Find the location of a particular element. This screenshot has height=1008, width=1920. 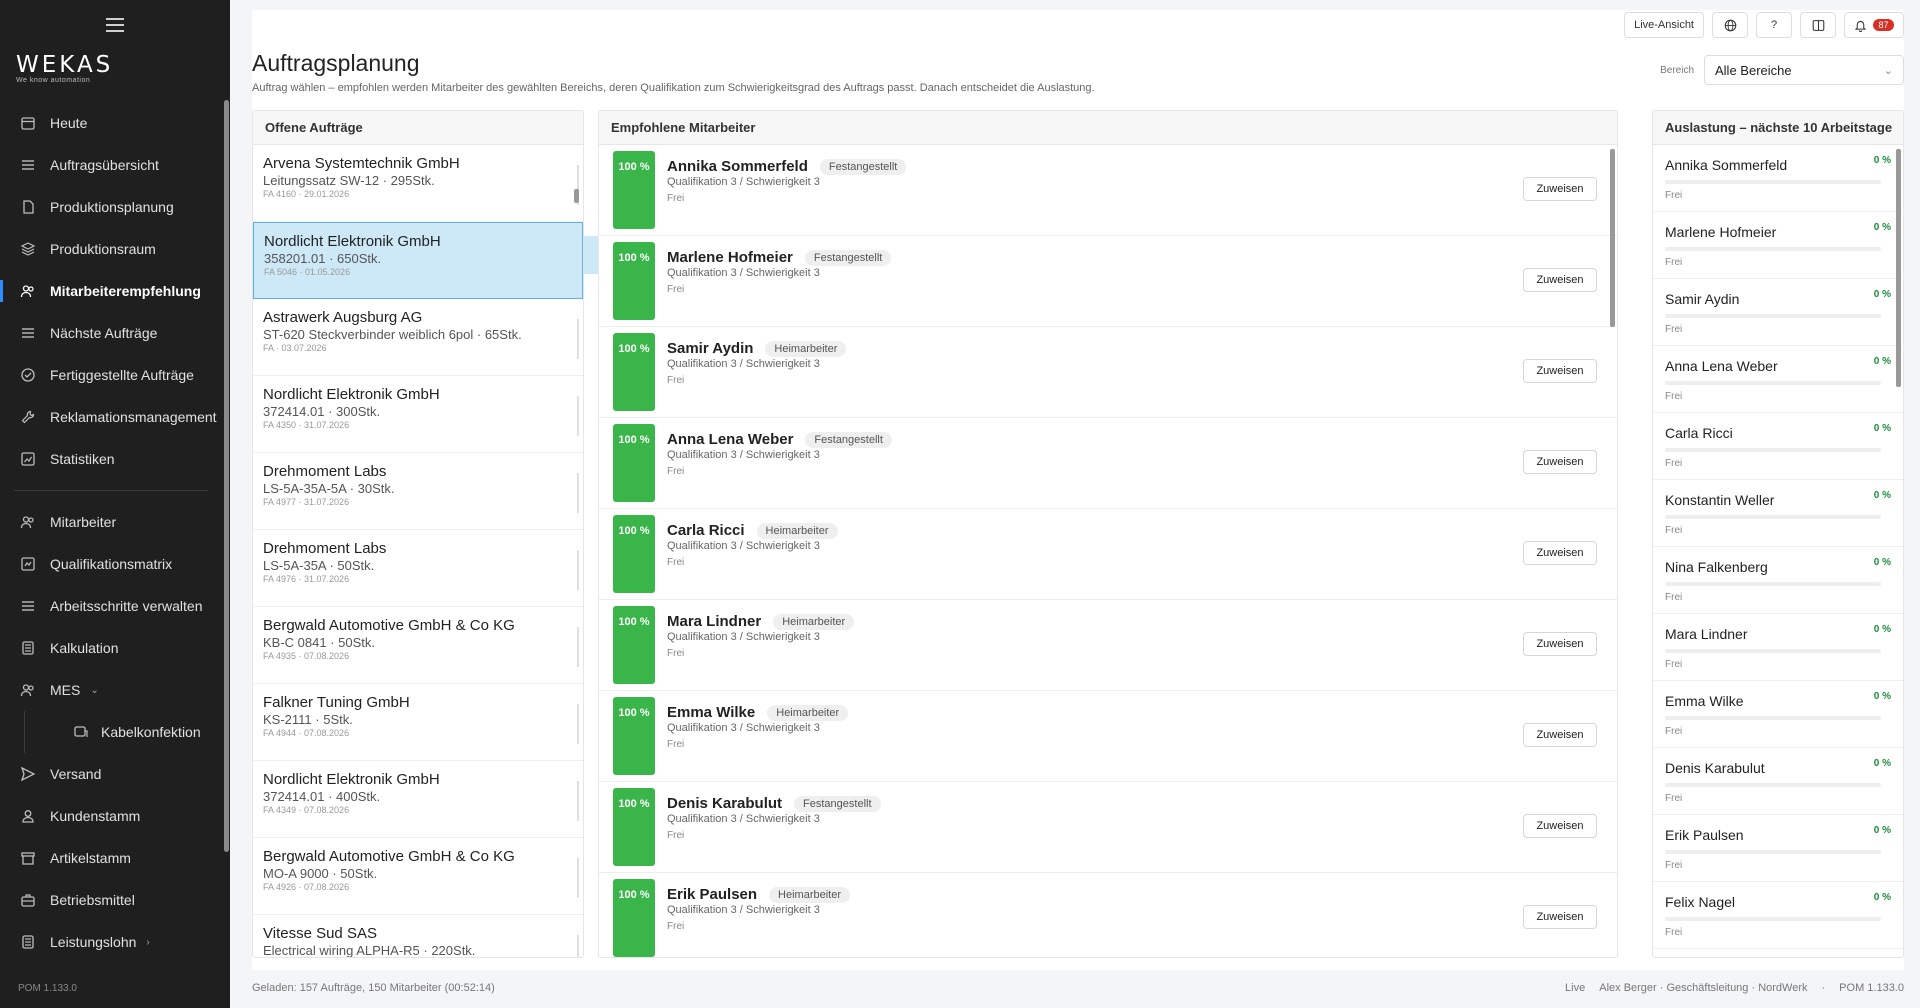

recommended-scrollbar is located at coordinates (1612, 238).